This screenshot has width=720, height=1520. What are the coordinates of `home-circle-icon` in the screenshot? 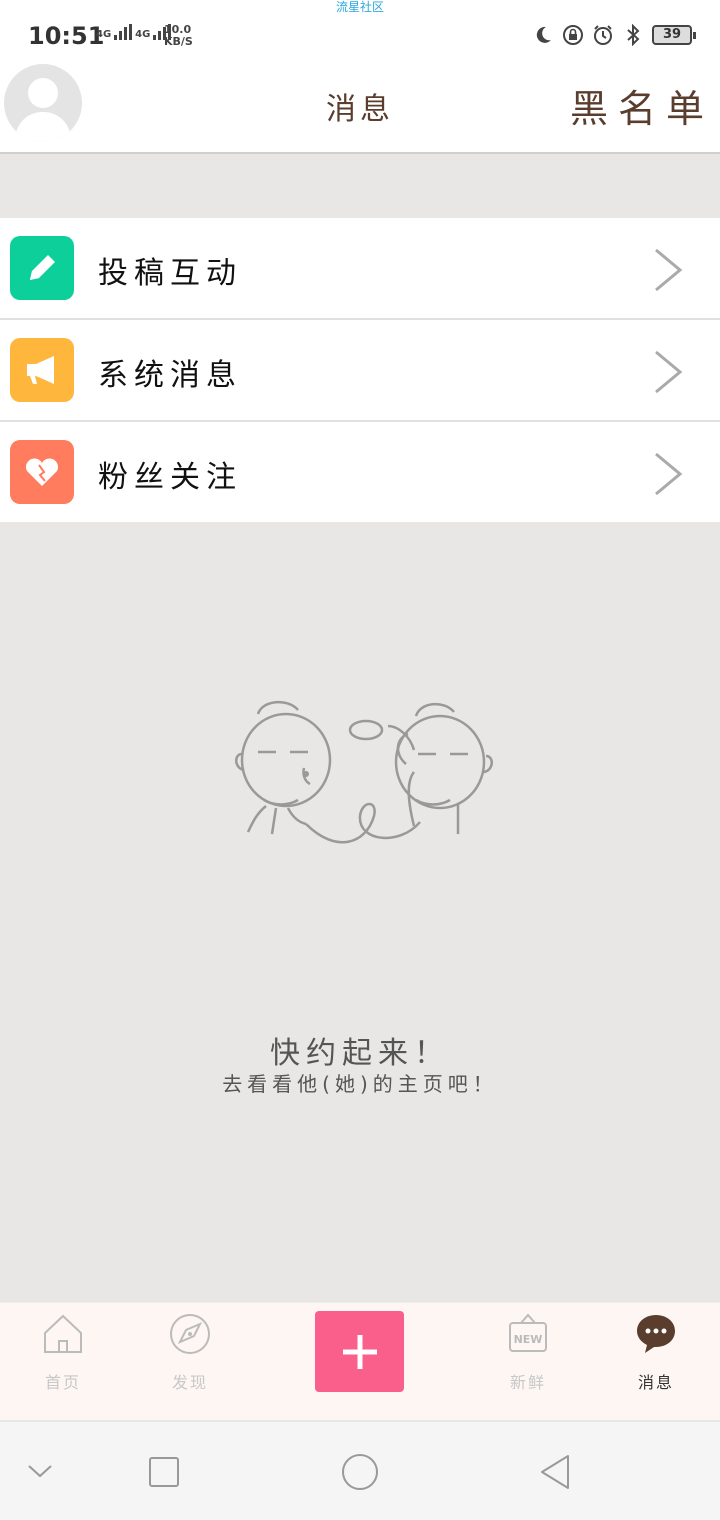 It's located at (360, 1472).